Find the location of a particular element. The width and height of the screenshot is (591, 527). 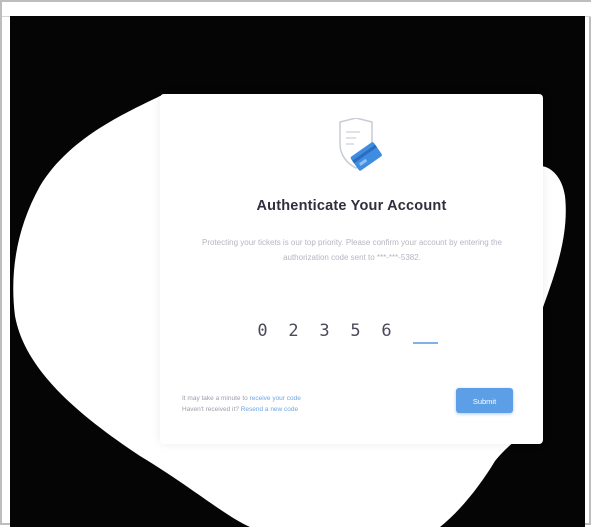

code-digit-2: 2 is located at coordinates (293, 331).